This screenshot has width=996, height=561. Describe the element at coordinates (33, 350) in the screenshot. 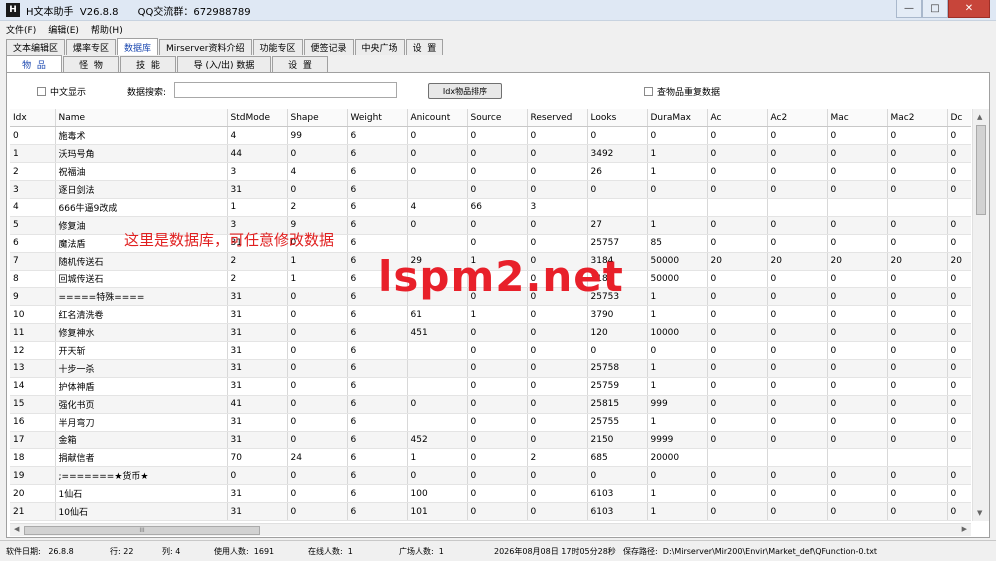

I see `table-cell: 12` at that location.